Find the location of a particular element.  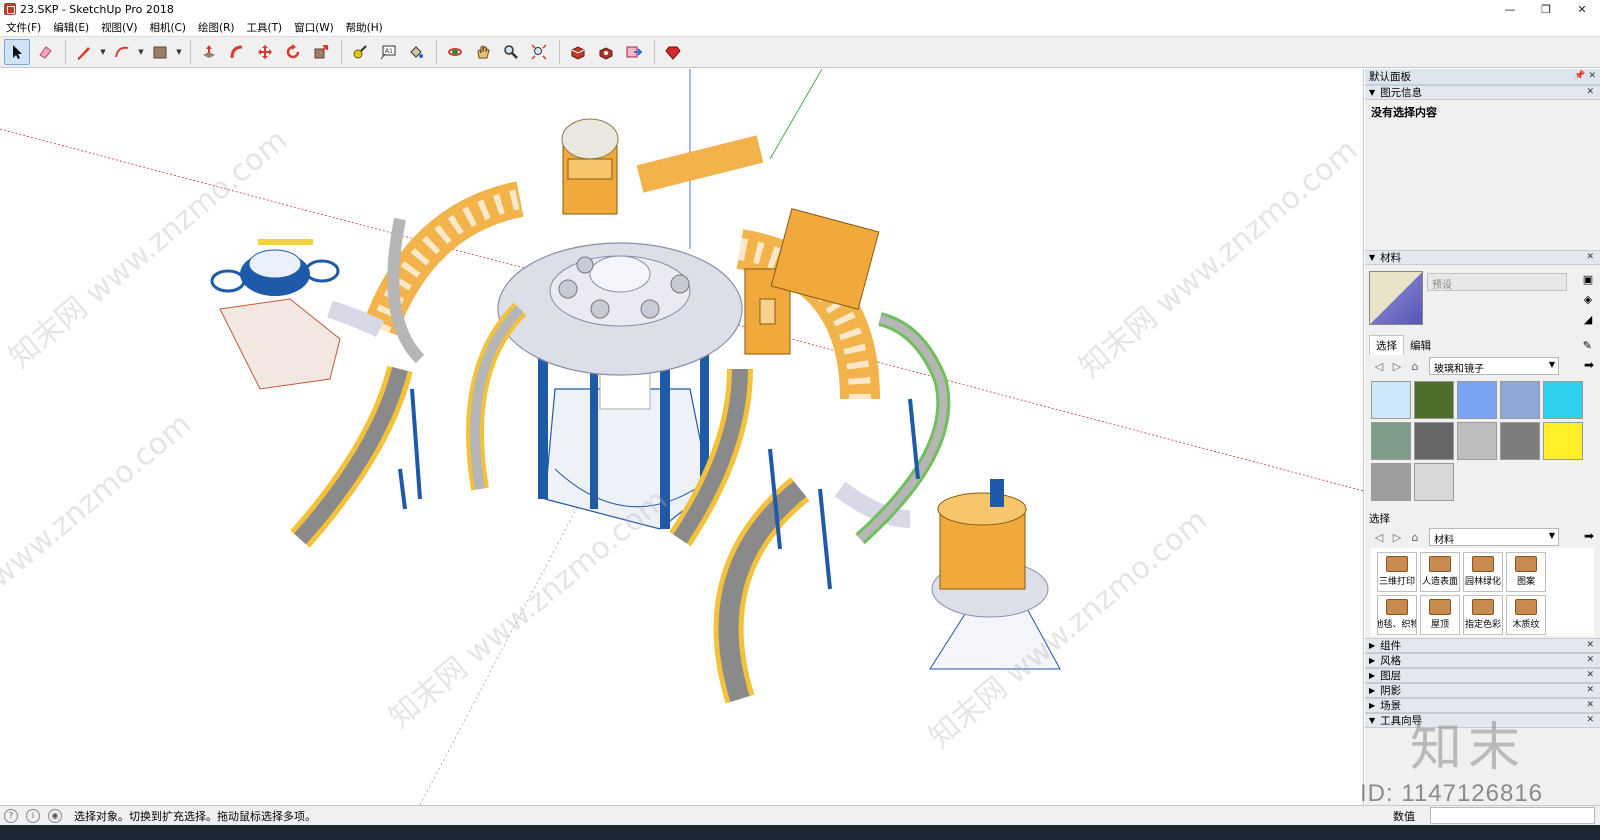

paint-bucket-tool-button is located at coordinates (416, 52).